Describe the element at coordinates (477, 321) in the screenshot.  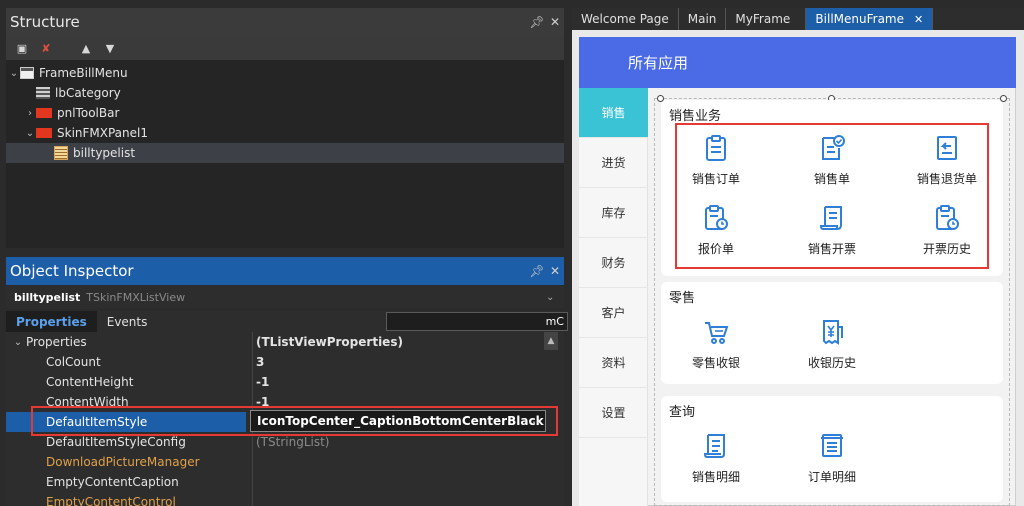
I see `property-search-input` at that location.